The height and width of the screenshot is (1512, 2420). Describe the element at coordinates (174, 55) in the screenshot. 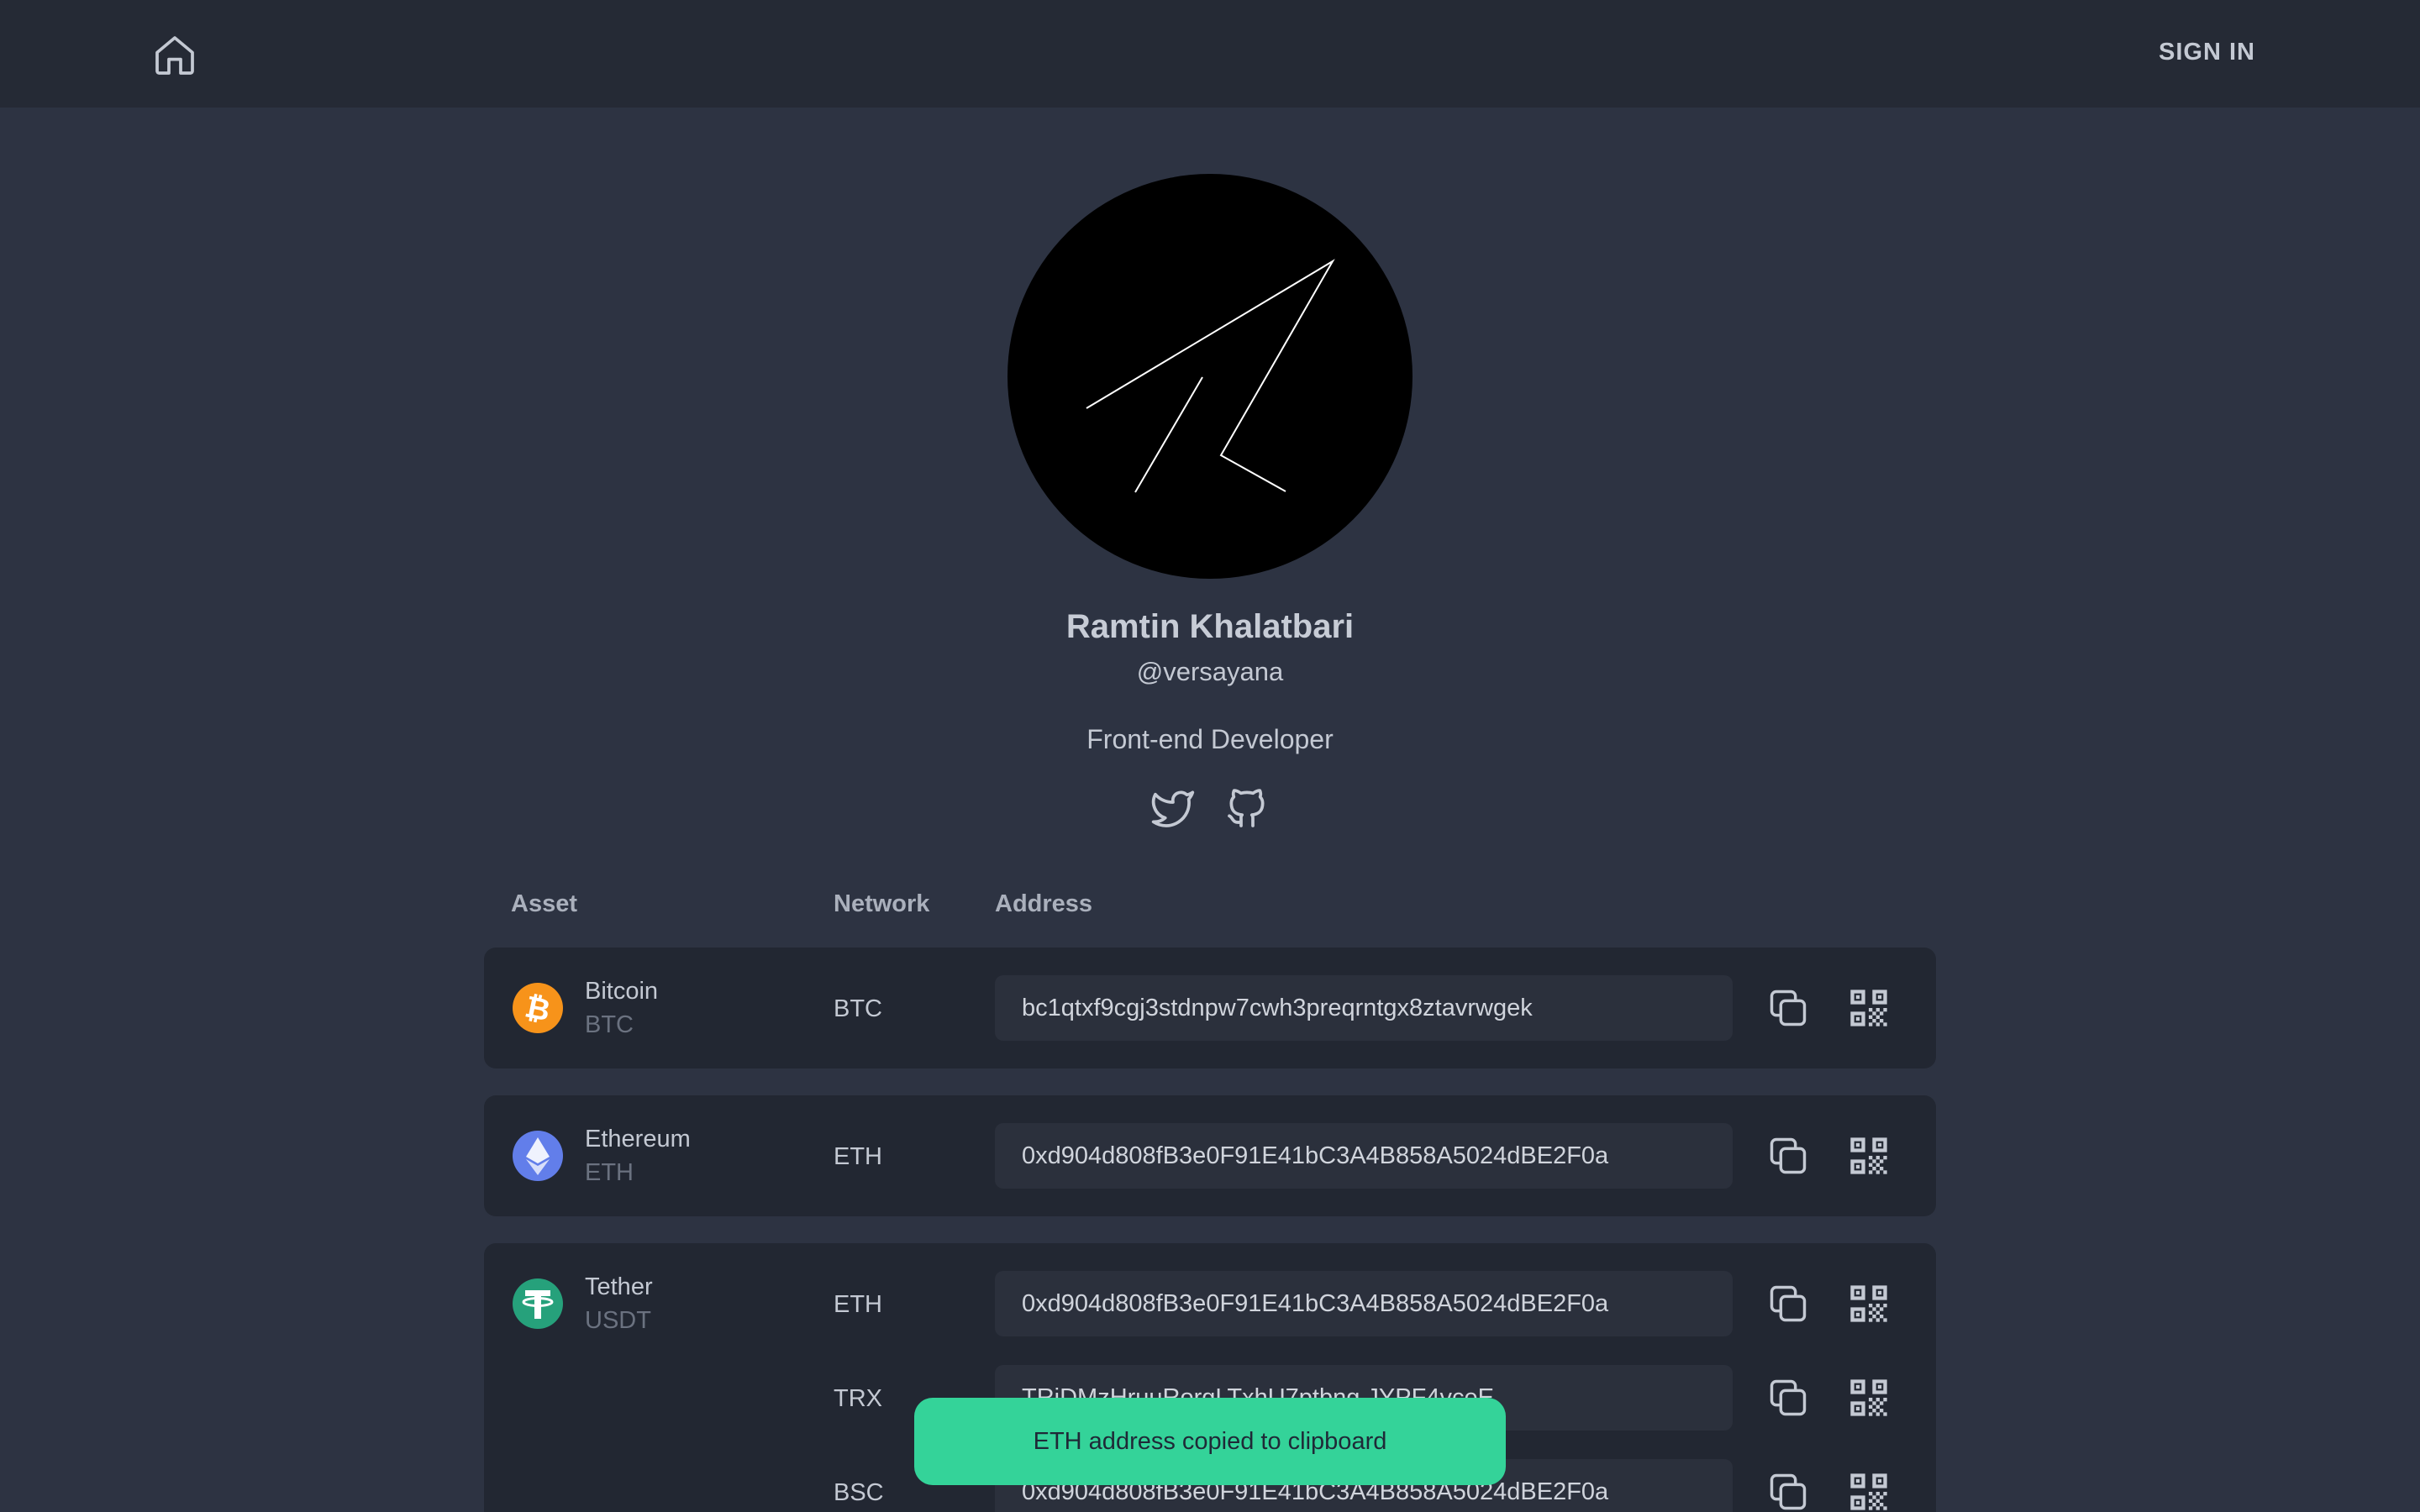

I see `home-icon` at that location.